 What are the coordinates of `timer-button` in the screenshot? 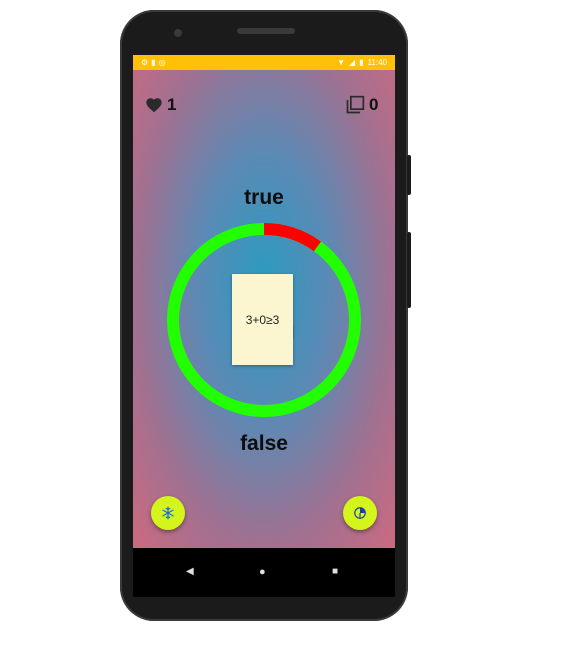 It's located at (360, 513).